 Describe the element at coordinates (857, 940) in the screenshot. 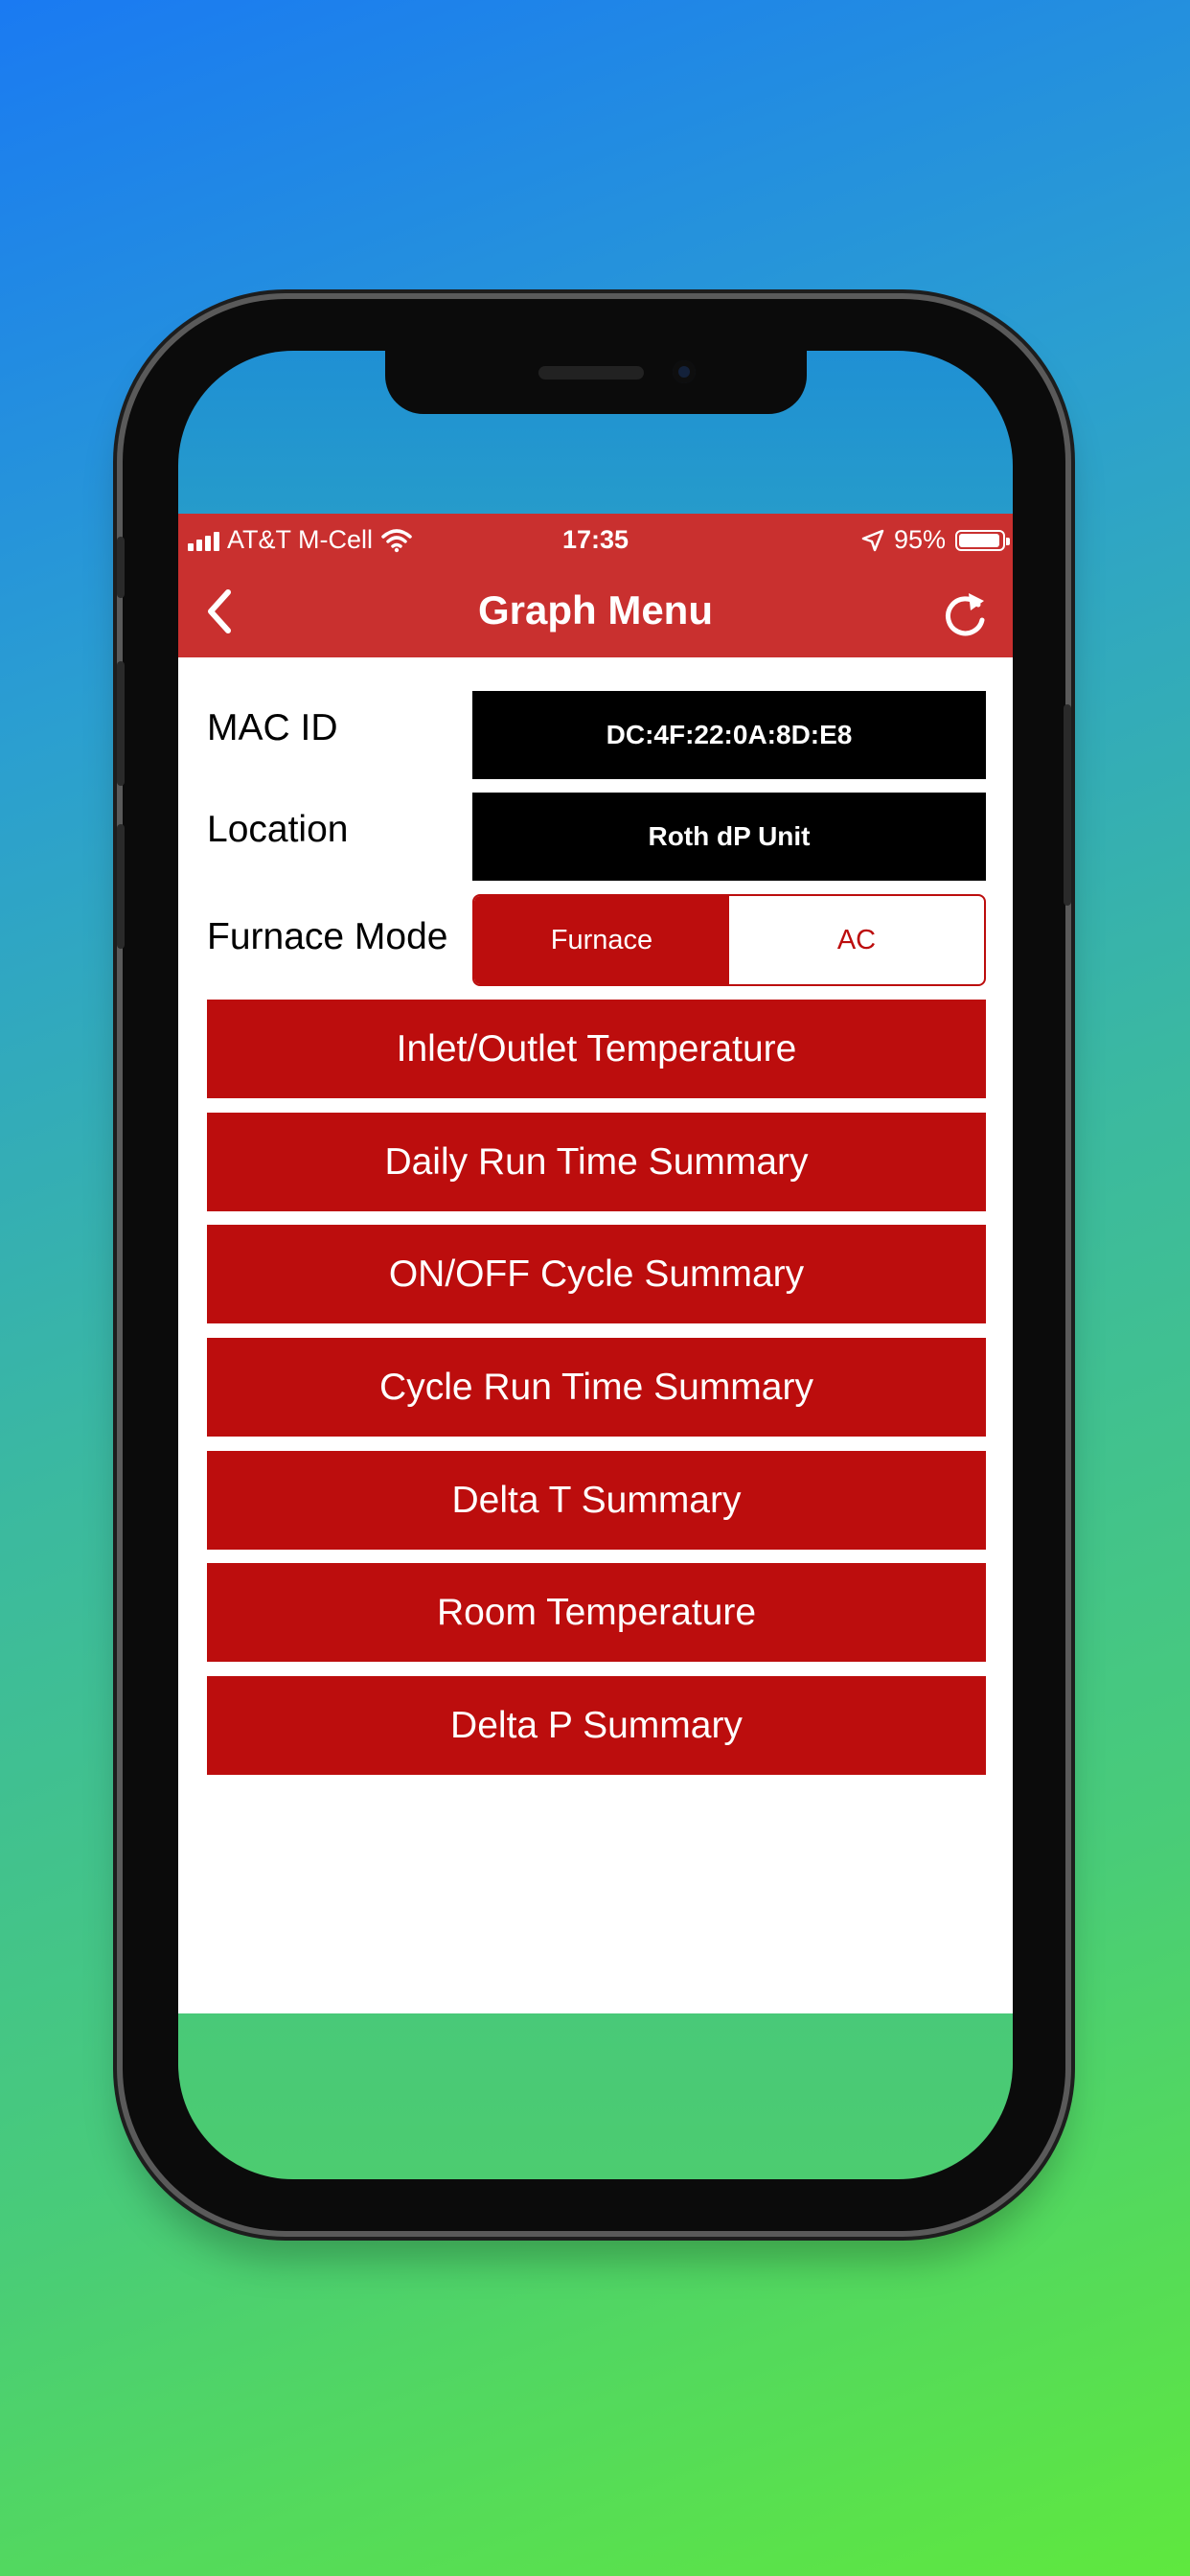

I see `segment-ac: AC` at that location.